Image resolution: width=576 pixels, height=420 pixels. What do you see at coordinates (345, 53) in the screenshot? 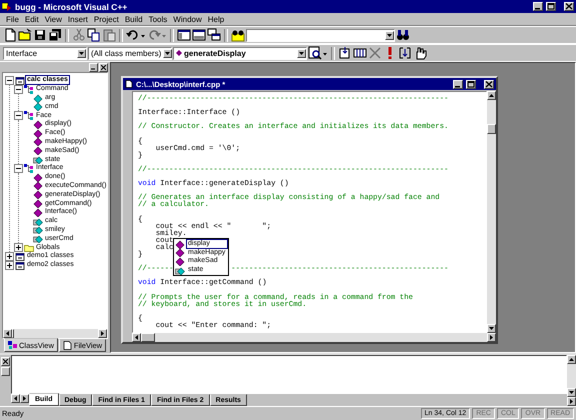
I see `compile-icon` at bounding box center [345, 53].